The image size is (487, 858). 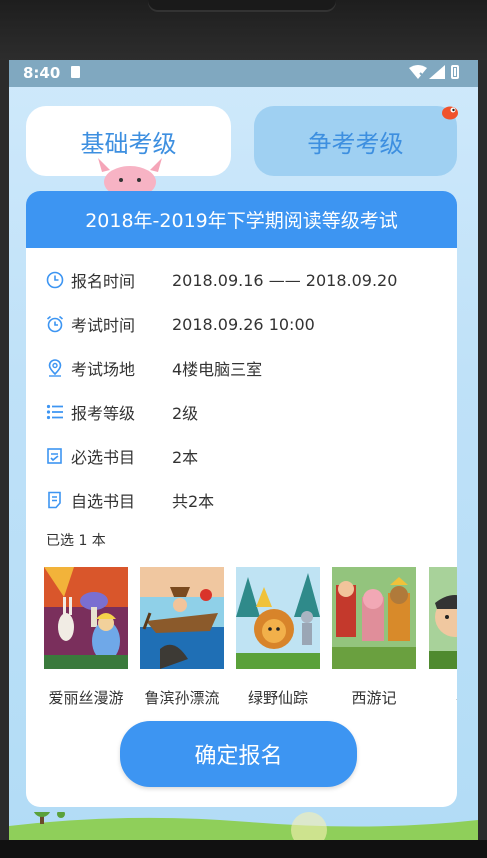 I want to click on document-icon, so click(x=54, y=500).